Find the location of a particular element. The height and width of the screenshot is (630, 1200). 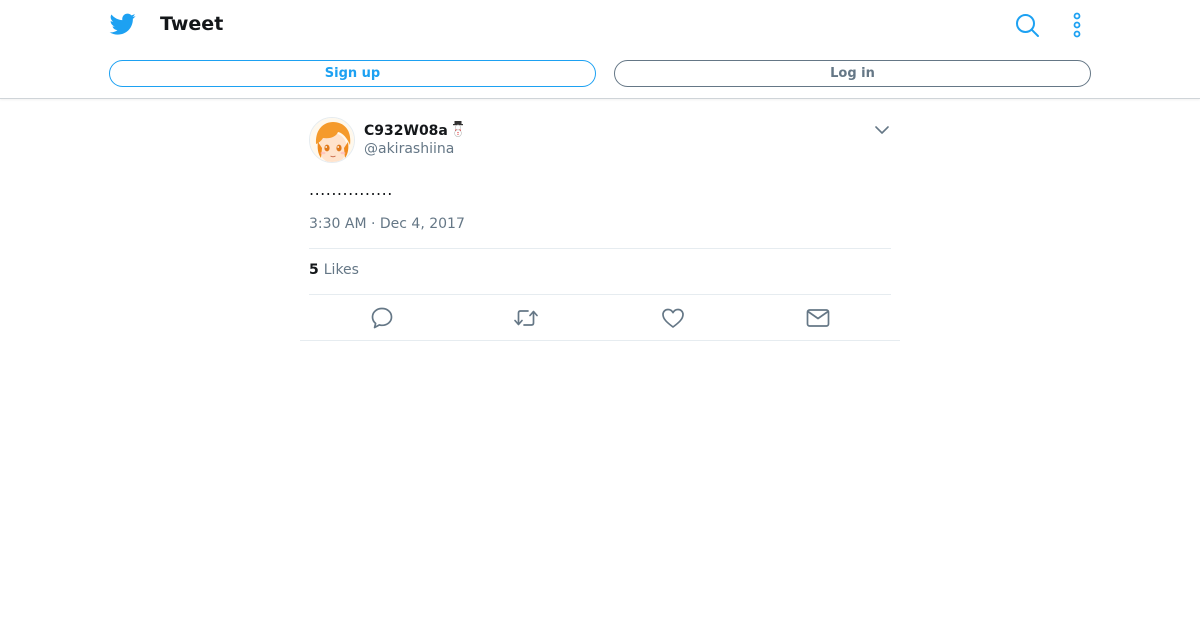

likes-stat: 5 Likes is located at coordinates (334, 270).